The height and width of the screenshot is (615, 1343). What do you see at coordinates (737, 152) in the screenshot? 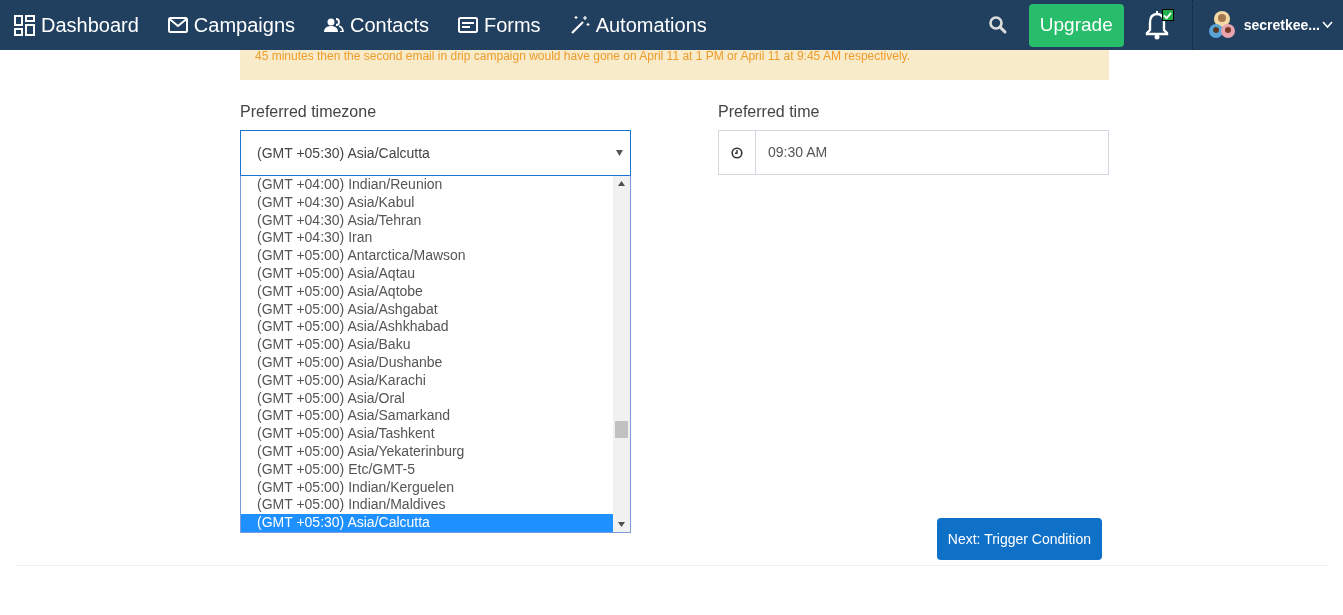
I see `clock-icon` at bounding box center [737, 152].